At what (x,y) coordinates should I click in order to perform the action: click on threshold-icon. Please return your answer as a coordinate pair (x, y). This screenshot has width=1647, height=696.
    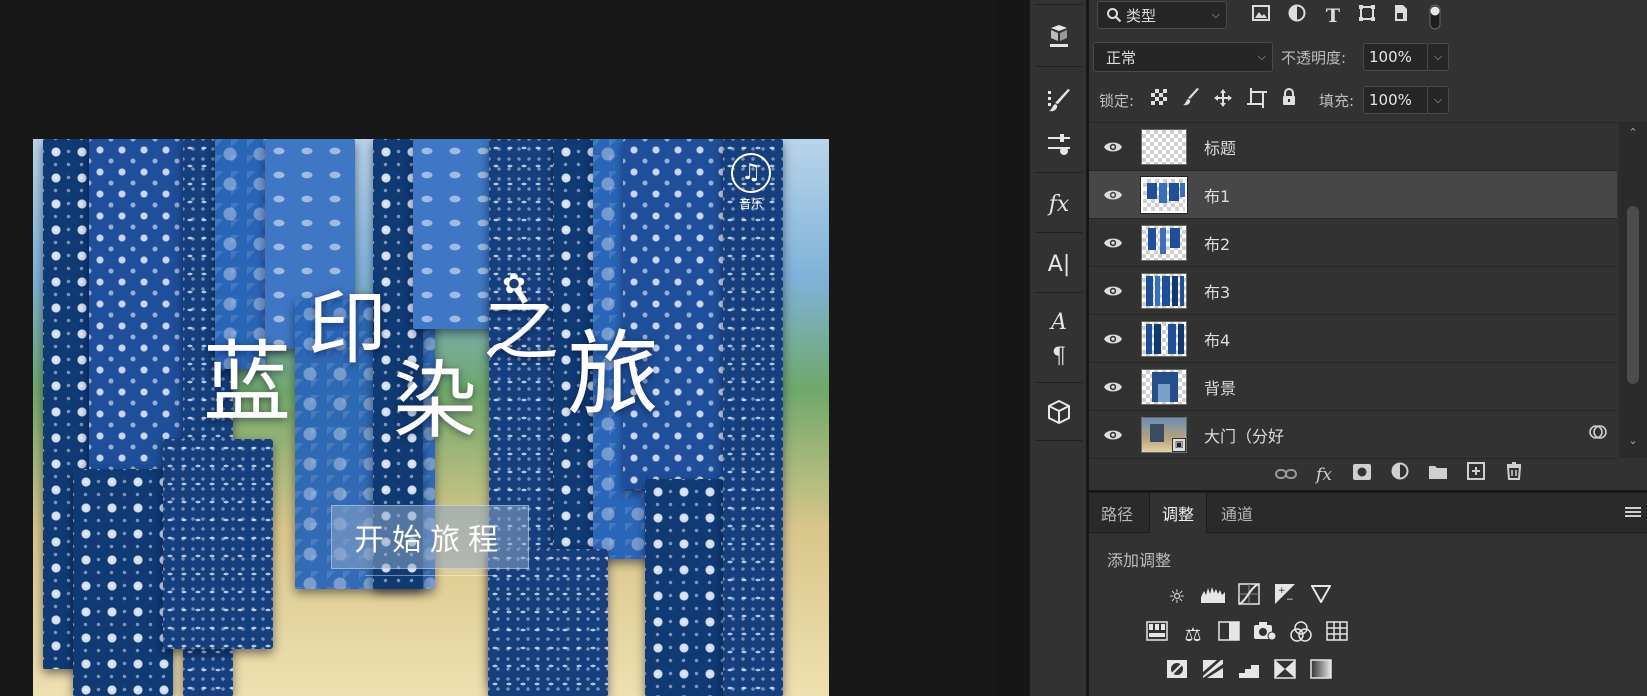
    Looking at the image, I should click on (1249, 673).